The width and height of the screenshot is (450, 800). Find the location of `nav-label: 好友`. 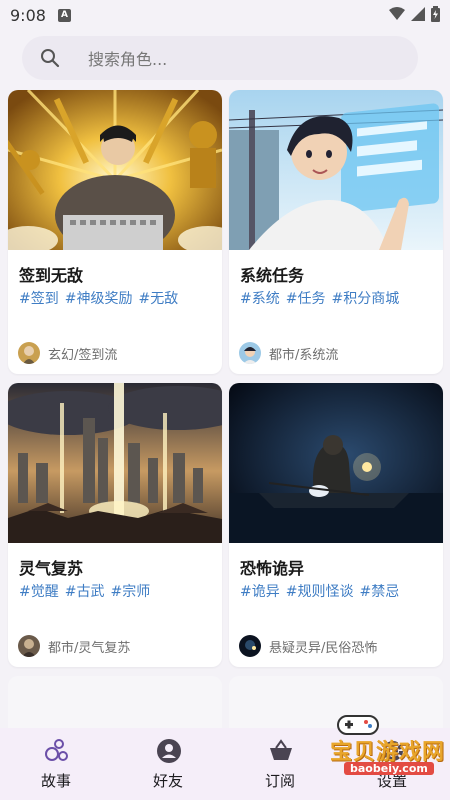

nav-label: 好友 is located at coordinates (167, 781).